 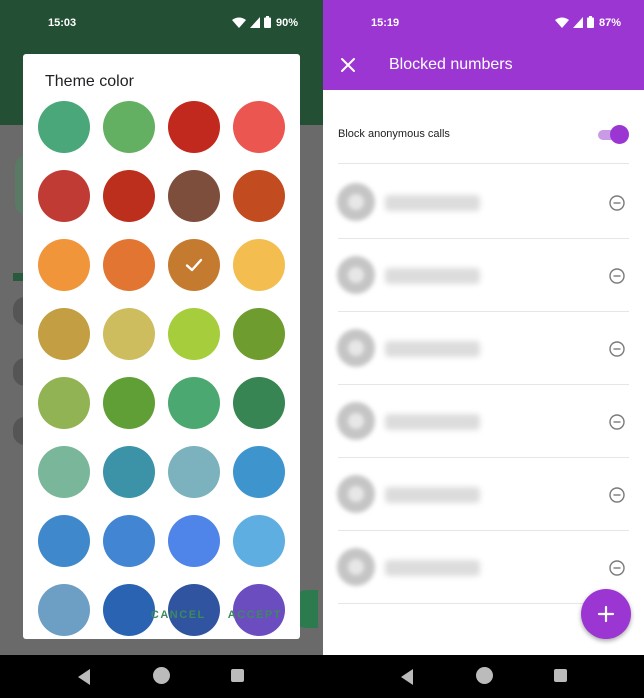 I want to click on bg-label, so click(x=18, y=277).